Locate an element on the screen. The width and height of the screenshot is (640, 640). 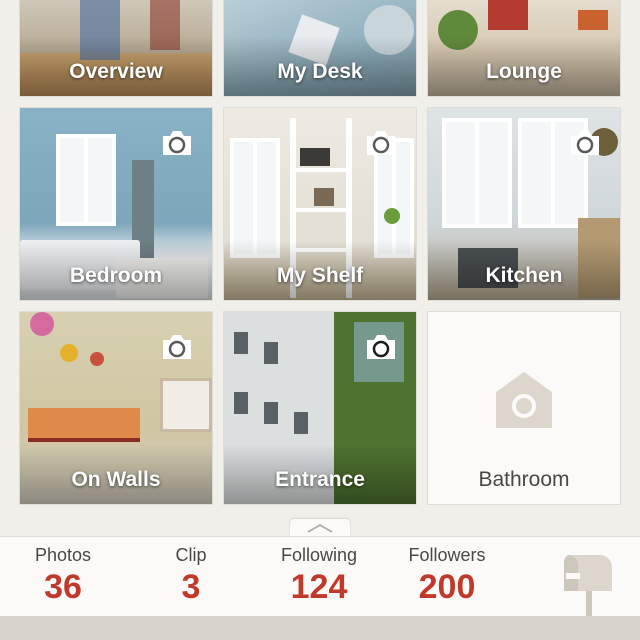
room-label: Bedroom is located at coordinates (116, 275).